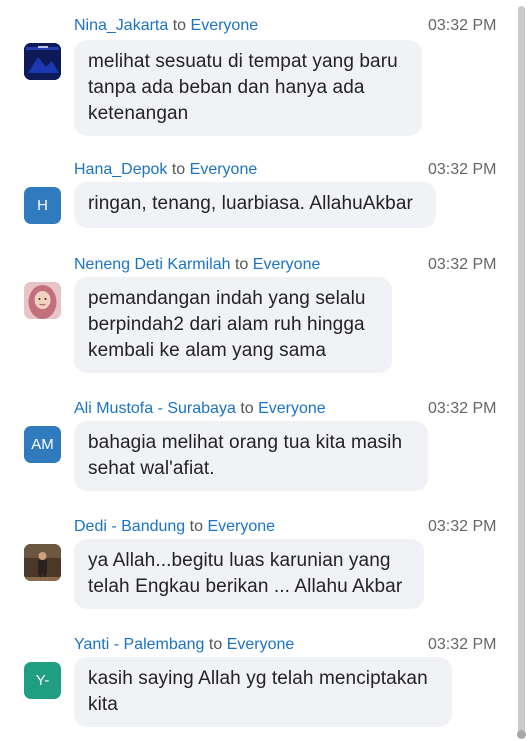 Image resolution: width=529 pixels, height=741 pixels. What do you see at coordinates (155, 408) in the screenshot?
I see `sender-name: Ali Mustofa - Surabaya` at bounding box center [155, 408].